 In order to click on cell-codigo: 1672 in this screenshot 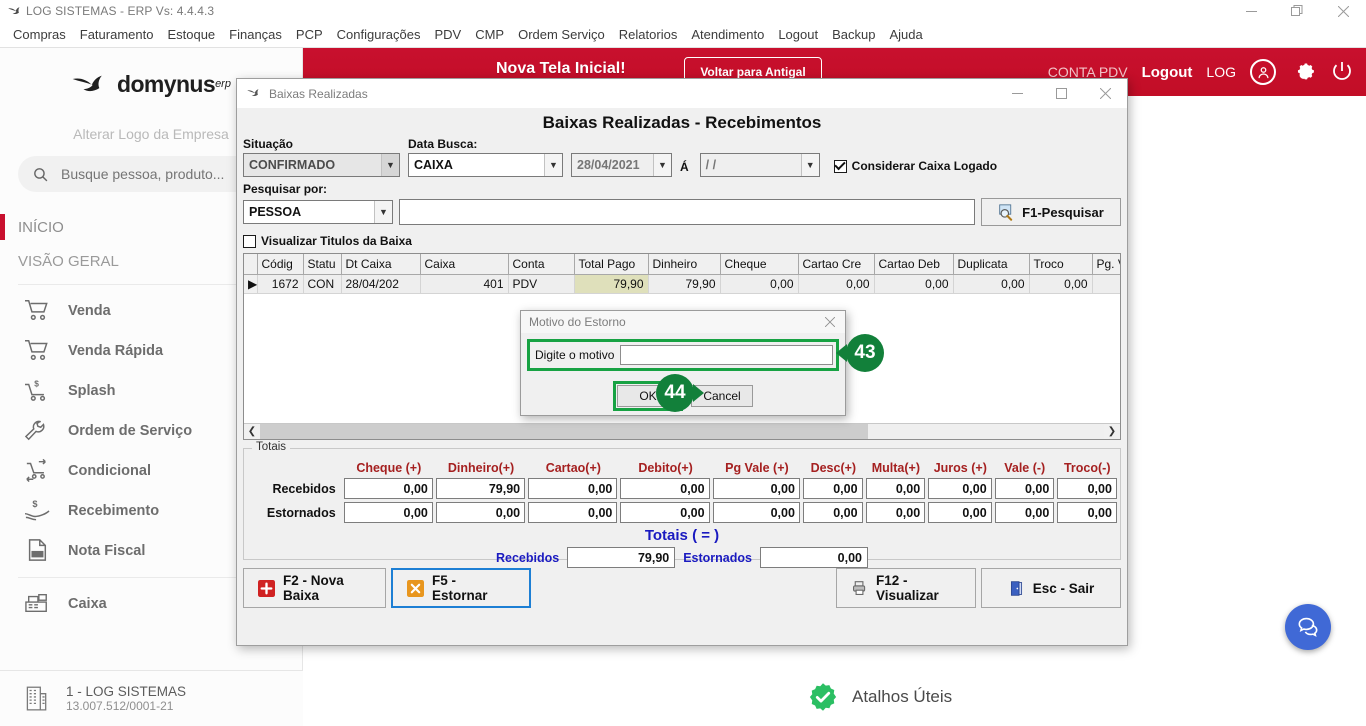, I will do `click(280, 284)`.